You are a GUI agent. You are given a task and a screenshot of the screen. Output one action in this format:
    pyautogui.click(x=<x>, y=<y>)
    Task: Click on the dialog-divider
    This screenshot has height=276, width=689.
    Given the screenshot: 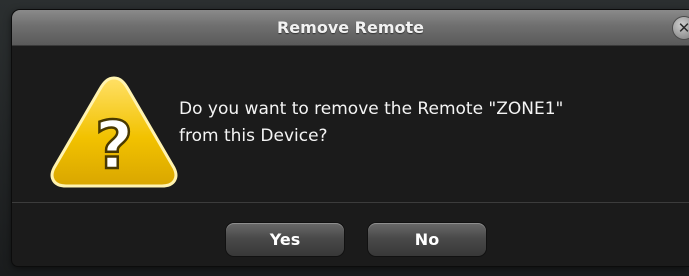 What is the action you would take?
    pyautogui.click(x=350, y=202)
    